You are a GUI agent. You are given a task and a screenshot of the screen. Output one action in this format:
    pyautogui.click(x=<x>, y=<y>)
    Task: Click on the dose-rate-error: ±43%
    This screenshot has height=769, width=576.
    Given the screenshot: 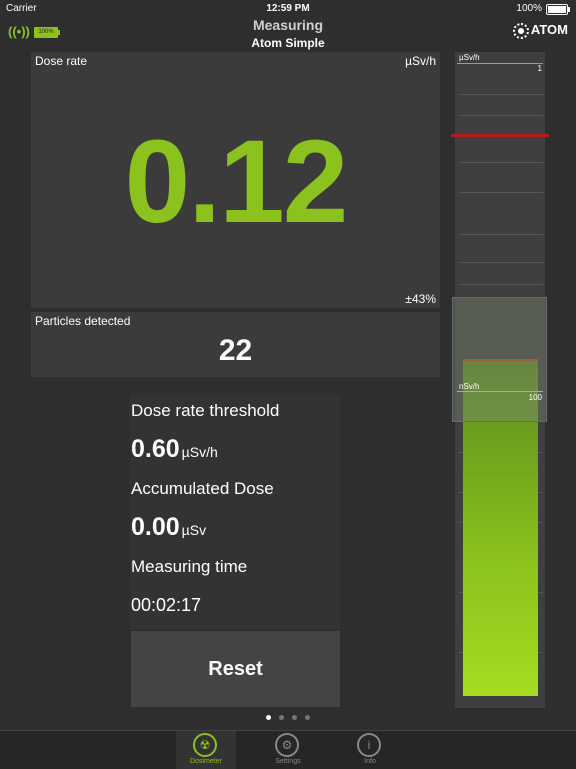 What is the action you would take?
    pyautogui.click(x=420, y=299)
    